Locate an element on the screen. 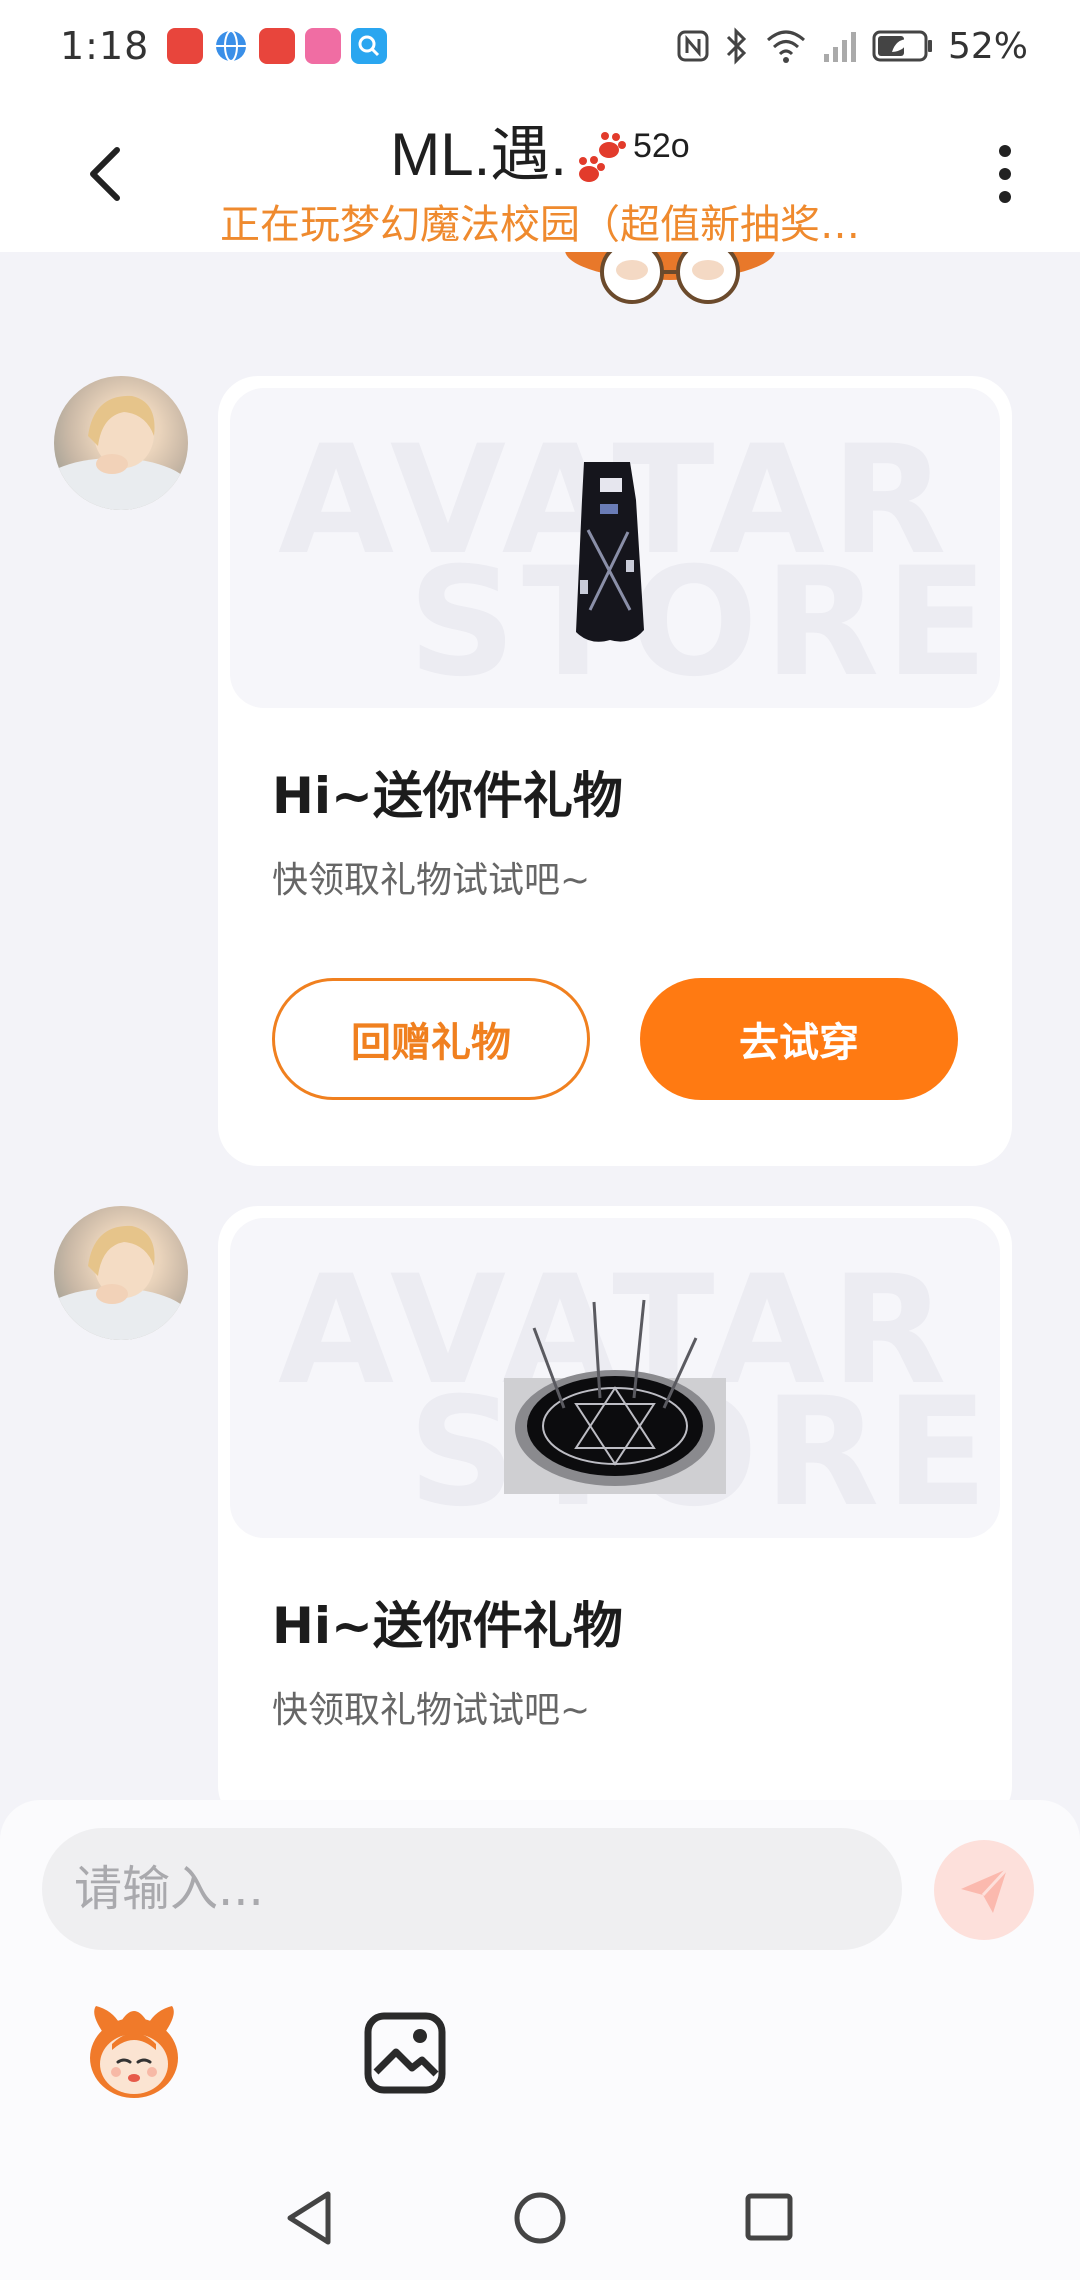 The height and width of the screenshot is (2280, 1080). message-input is located at coordinates (472, 1889).